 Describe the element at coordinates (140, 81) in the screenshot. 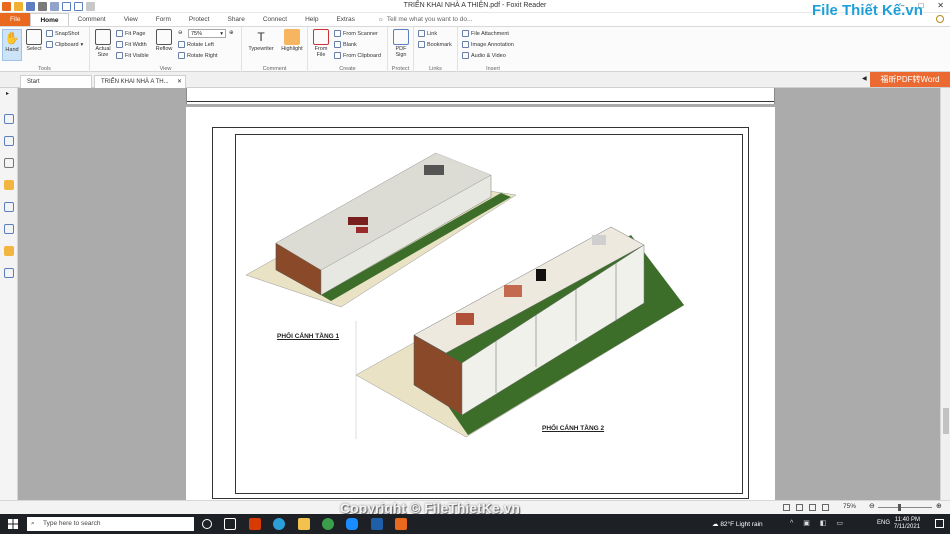

I see `tab-document: TRIỂN KHAI NHÀ A TH... ✕` at that location.